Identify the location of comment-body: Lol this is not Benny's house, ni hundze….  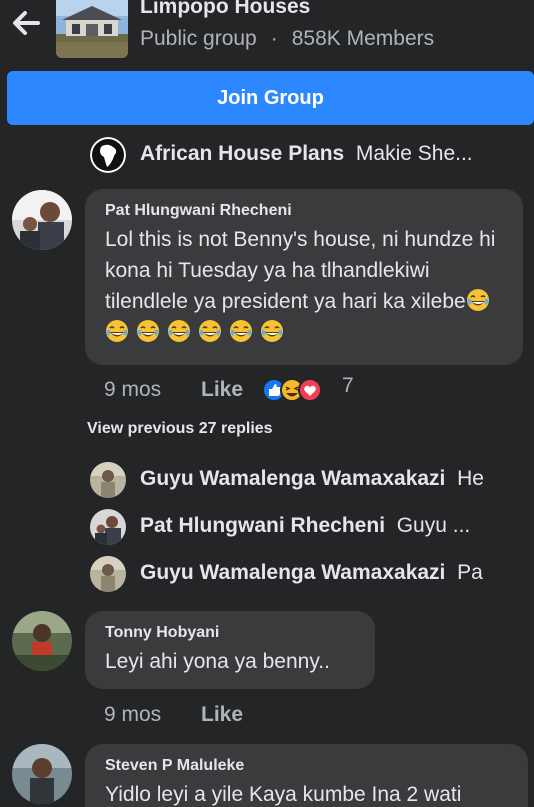
(300, 270).